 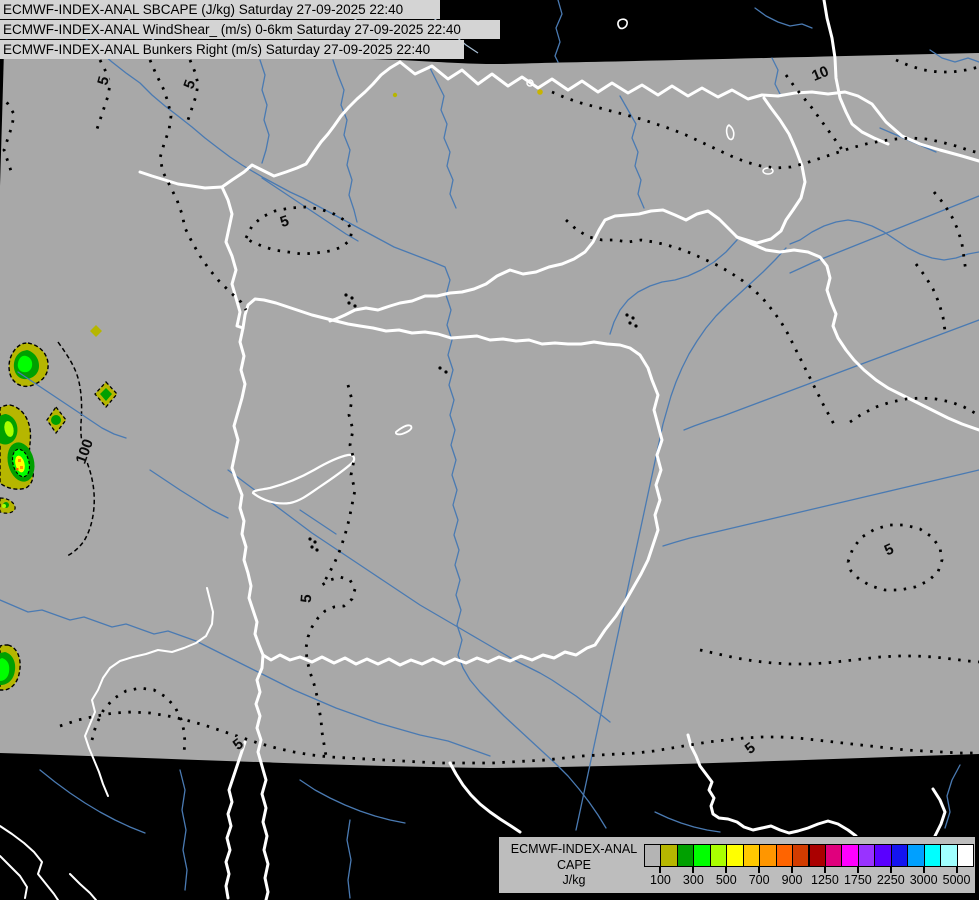 What do you see at coordinates (956, 880) in the screenshot?
I see `colorbar-tick-label: 5000` at bounding box center [956, 880].